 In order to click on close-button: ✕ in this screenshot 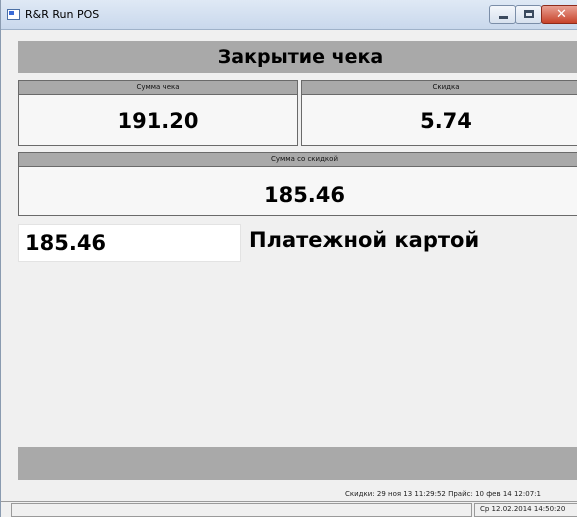, I will do `click(559, 14)`.